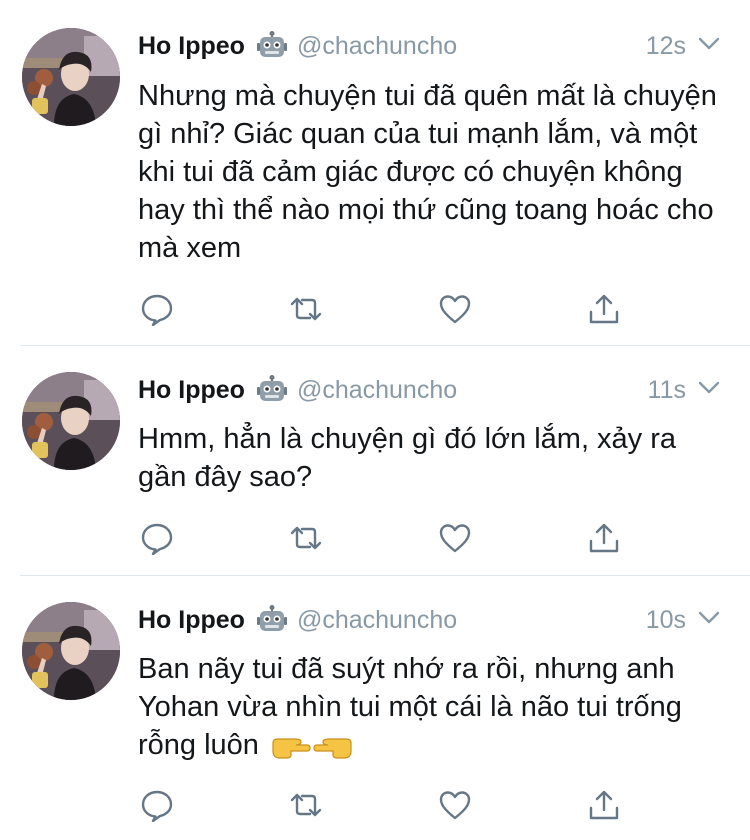  I want to click on timestamp: 11s, so click(667, 390).